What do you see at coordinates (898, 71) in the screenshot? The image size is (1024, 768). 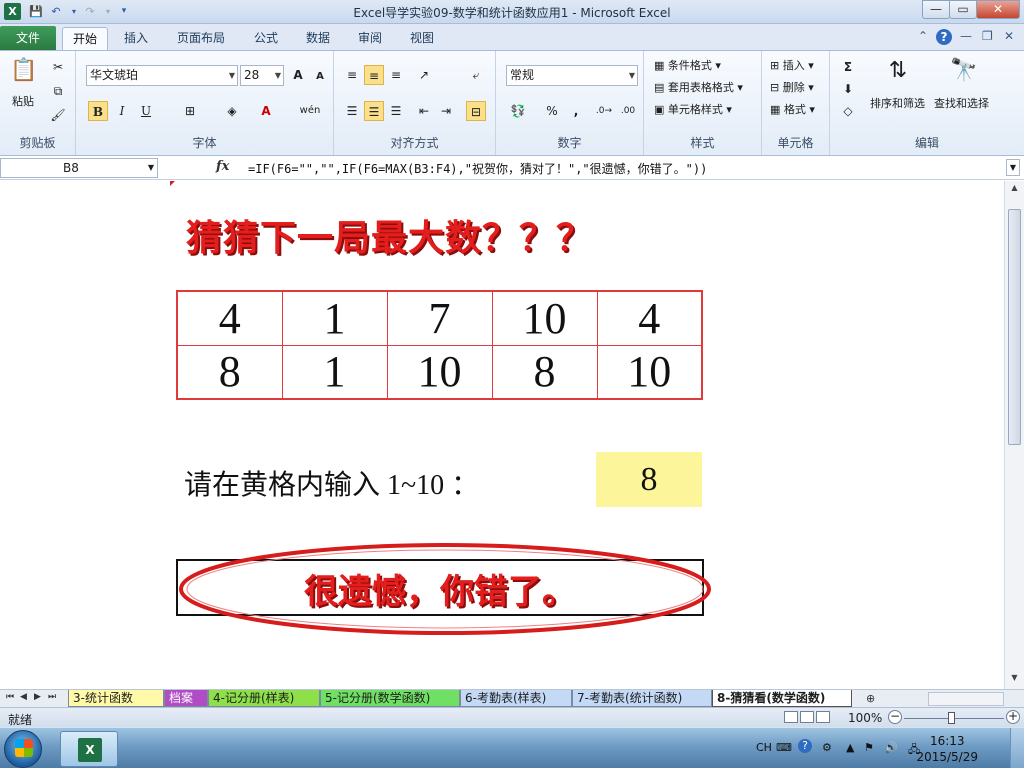 I see `sort-filter-icon: ⇅` at bounding box center [898, 71].